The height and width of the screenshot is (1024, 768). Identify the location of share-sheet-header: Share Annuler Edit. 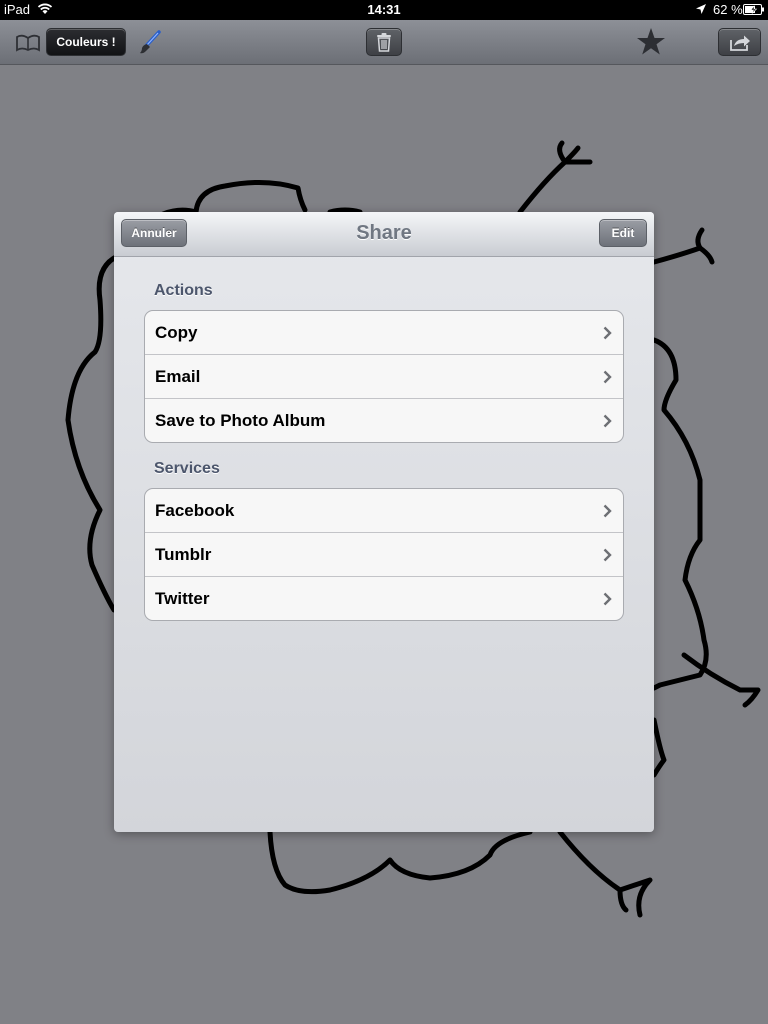
(384, 234).